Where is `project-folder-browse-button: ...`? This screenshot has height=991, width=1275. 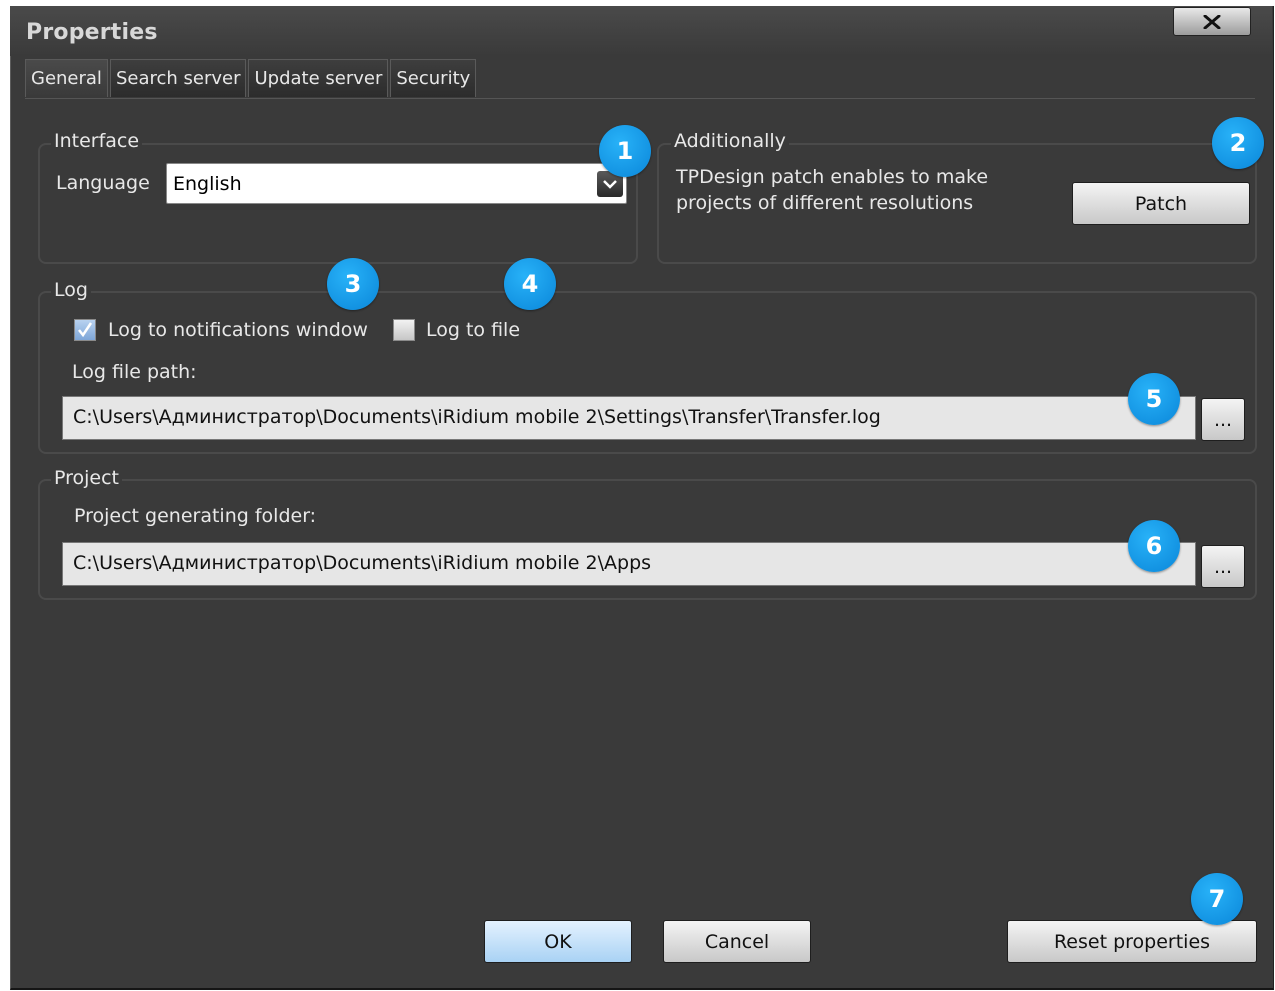 project-folder-browse-button: ... is located at coordinates (1223, 566).